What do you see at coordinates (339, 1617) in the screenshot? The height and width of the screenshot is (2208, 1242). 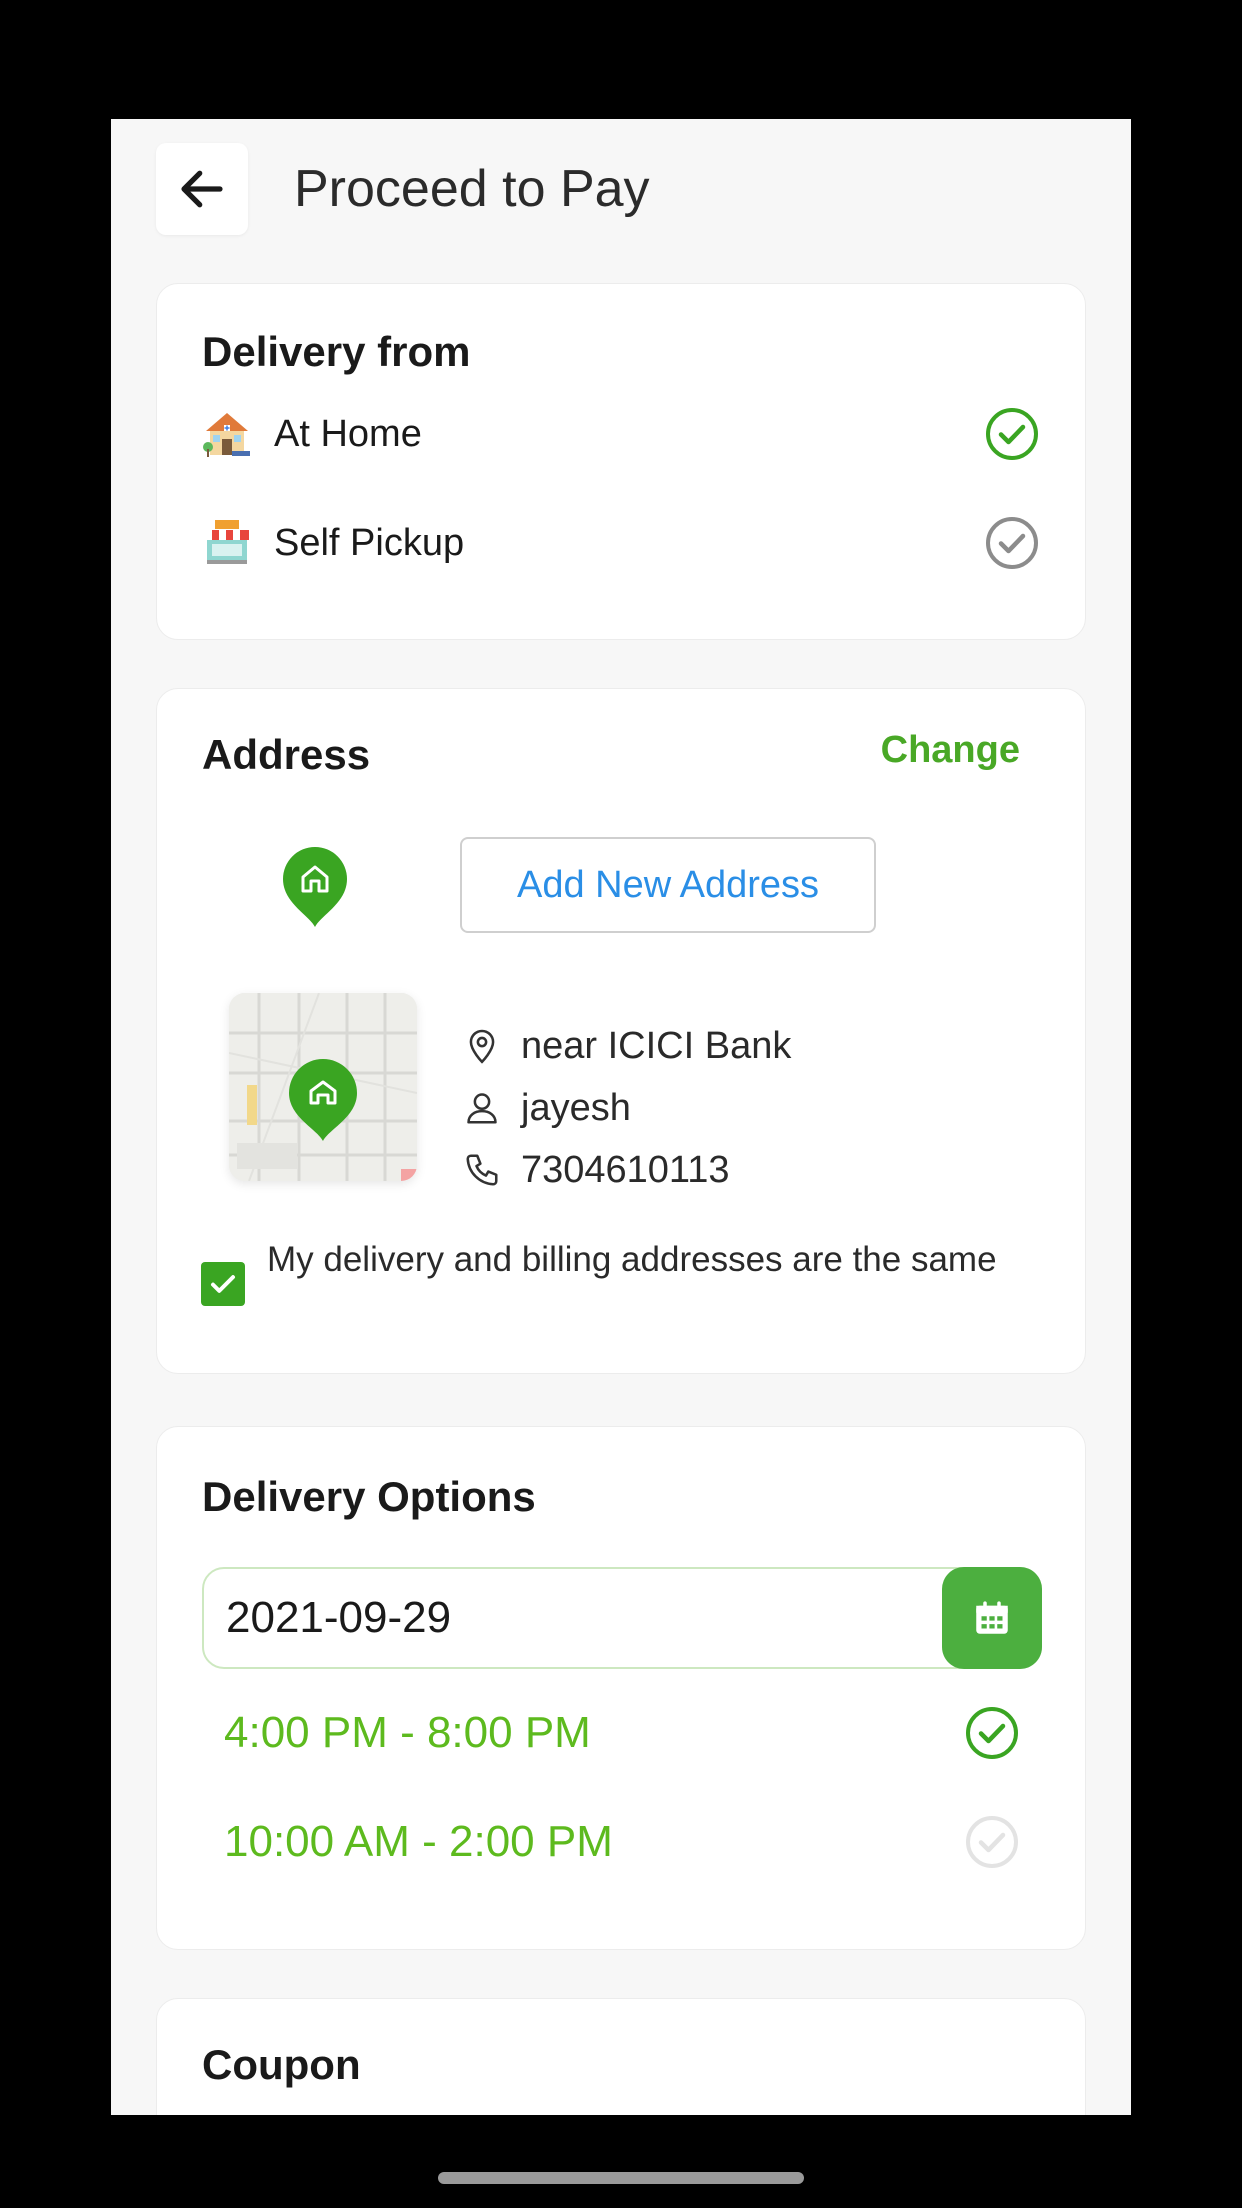 I see `delivery-date-value: 2021-09-29` at bounding box center [339, 1617].